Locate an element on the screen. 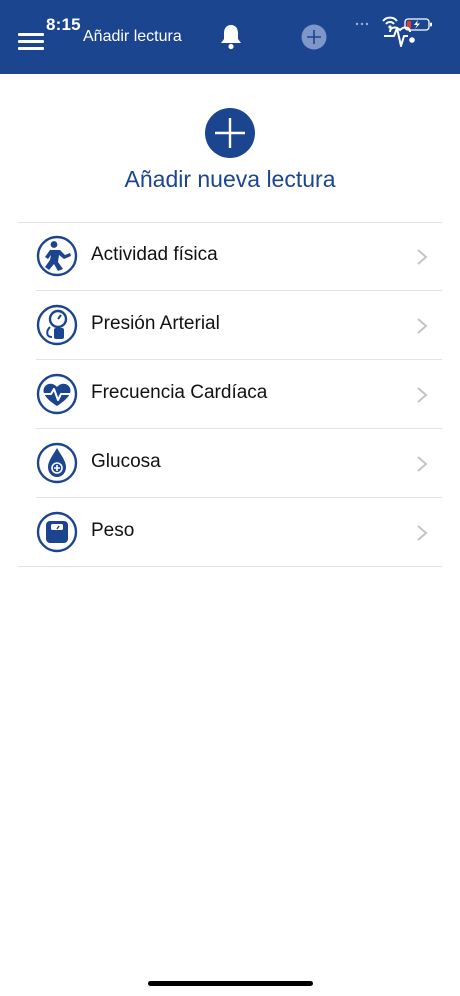 This screenshot has height=996, width=460. list-item-actividad-fisica: Actividad física is located at coordinates (239, 256).